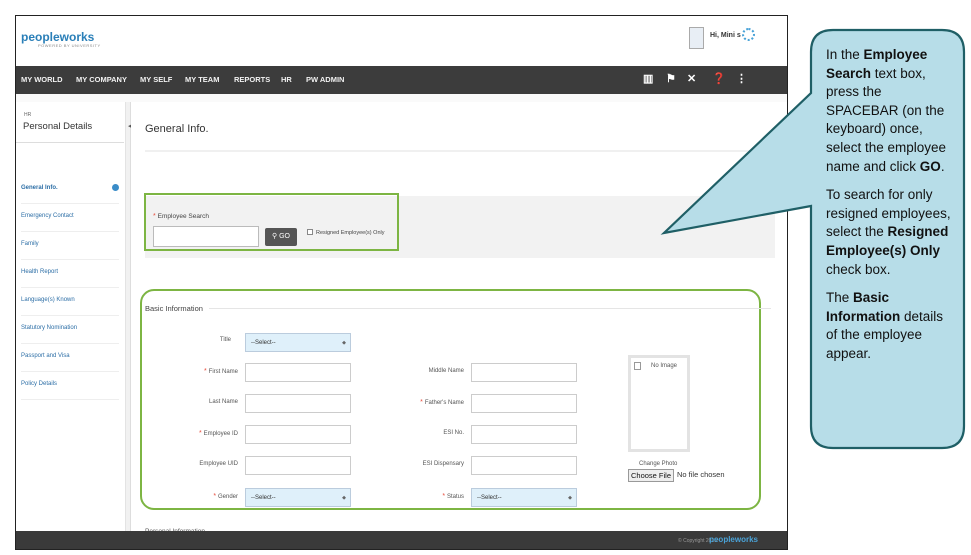 The image size is (971, 555). What do you see at coordinates (70, 142) in the screenshot?
I see `sidebar-divider` at bounding box center [70, 142].